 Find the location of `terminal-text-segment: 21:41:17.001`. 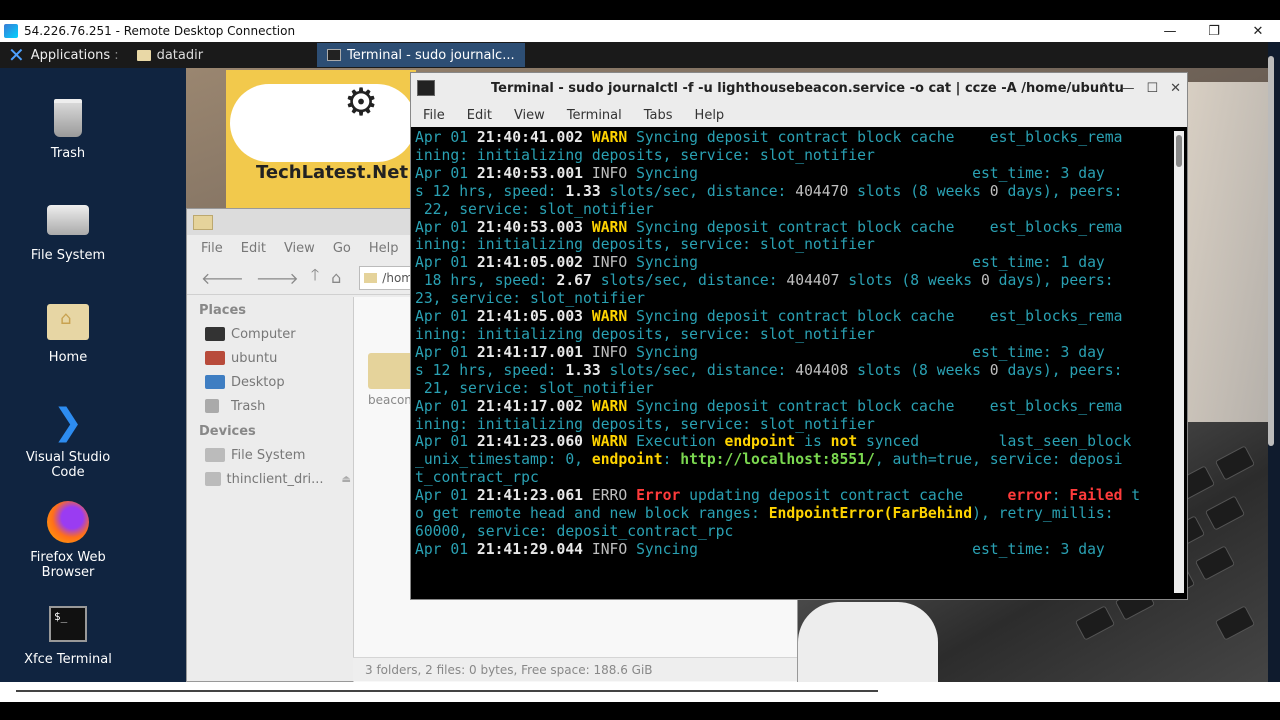

terminal-text-segment: 21:41:17.001 is located at coordinates (530, 352).